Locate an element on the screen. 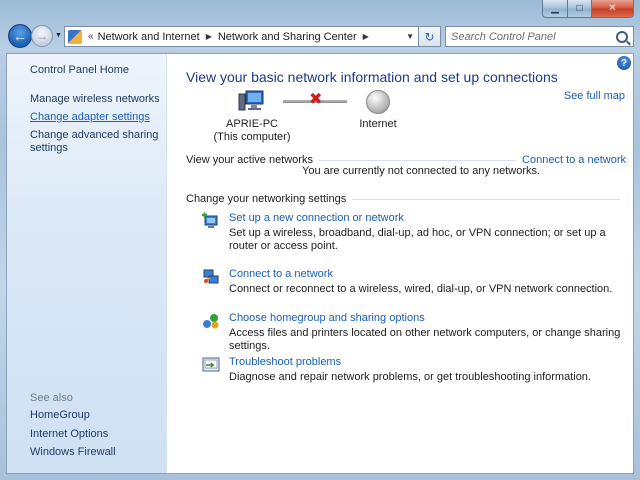 The width and height of the screenshot is (640, 480). disconnected-x-icon: ✖ is located at coordinates (315, 100).